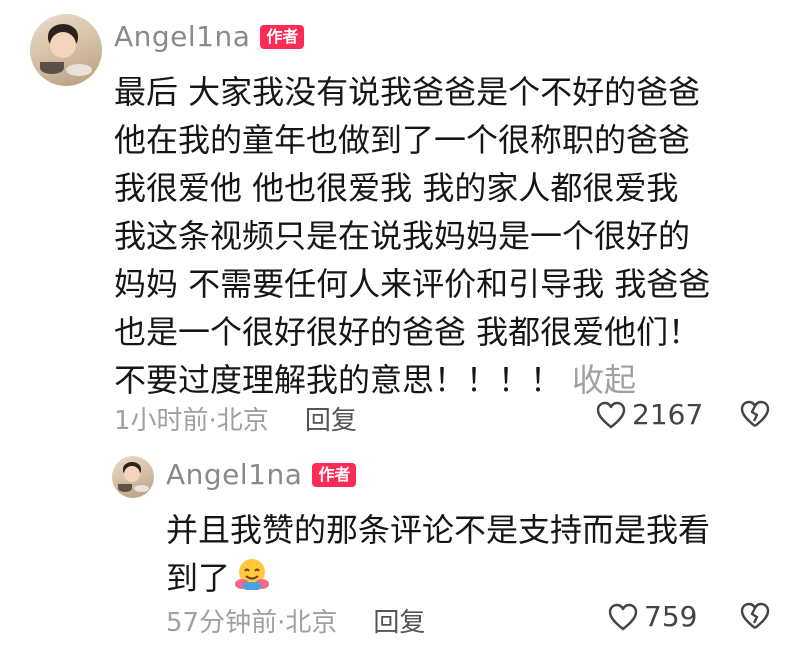  Describe the element at coordinates (412, 284) in the screenshot. I see `comment-line: 妈妈 不需要任何人来评价和引导我 我爸爸` at that location.